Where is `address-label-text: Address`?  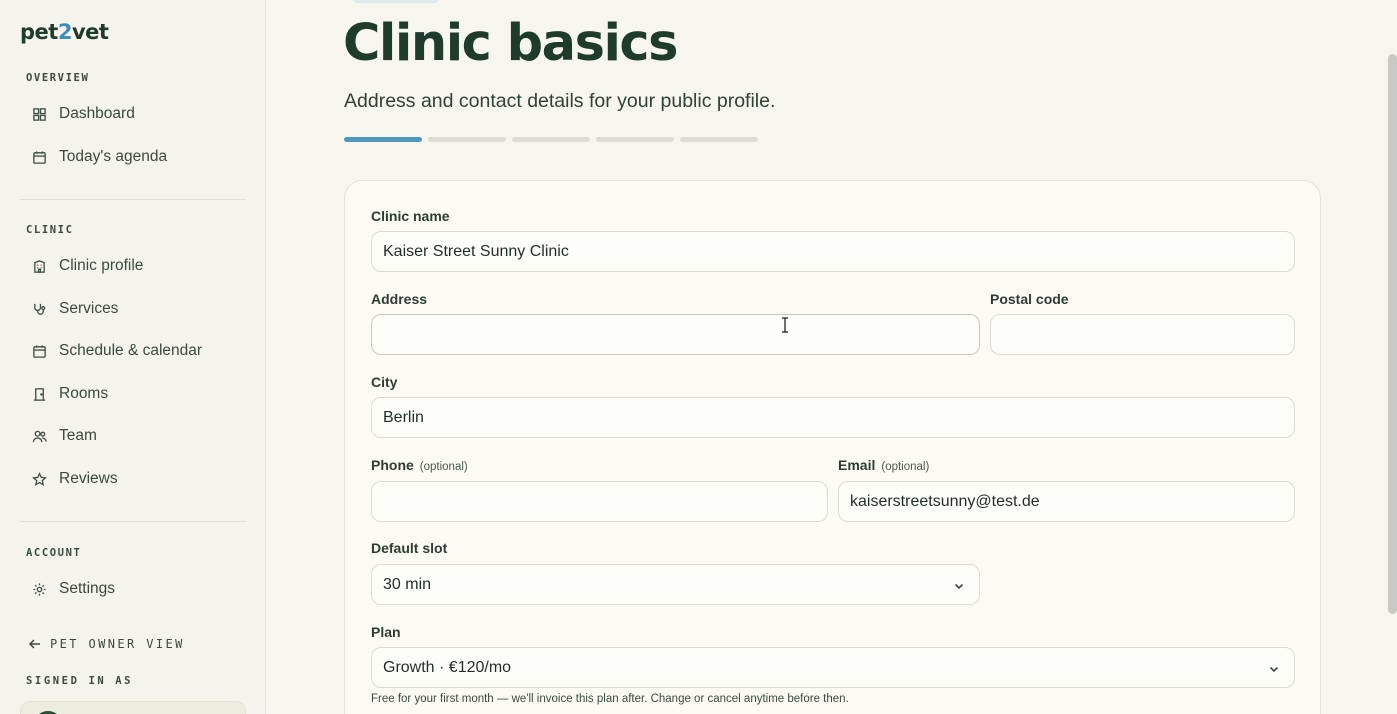
address-label-text: Address is located at coordinates (399, 299).